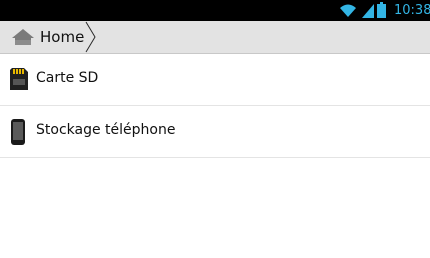 Image resolution: width=430 pixels, height=258 pixels. I want to click on breadcrumb-home-label: Home, so click(62, 37).